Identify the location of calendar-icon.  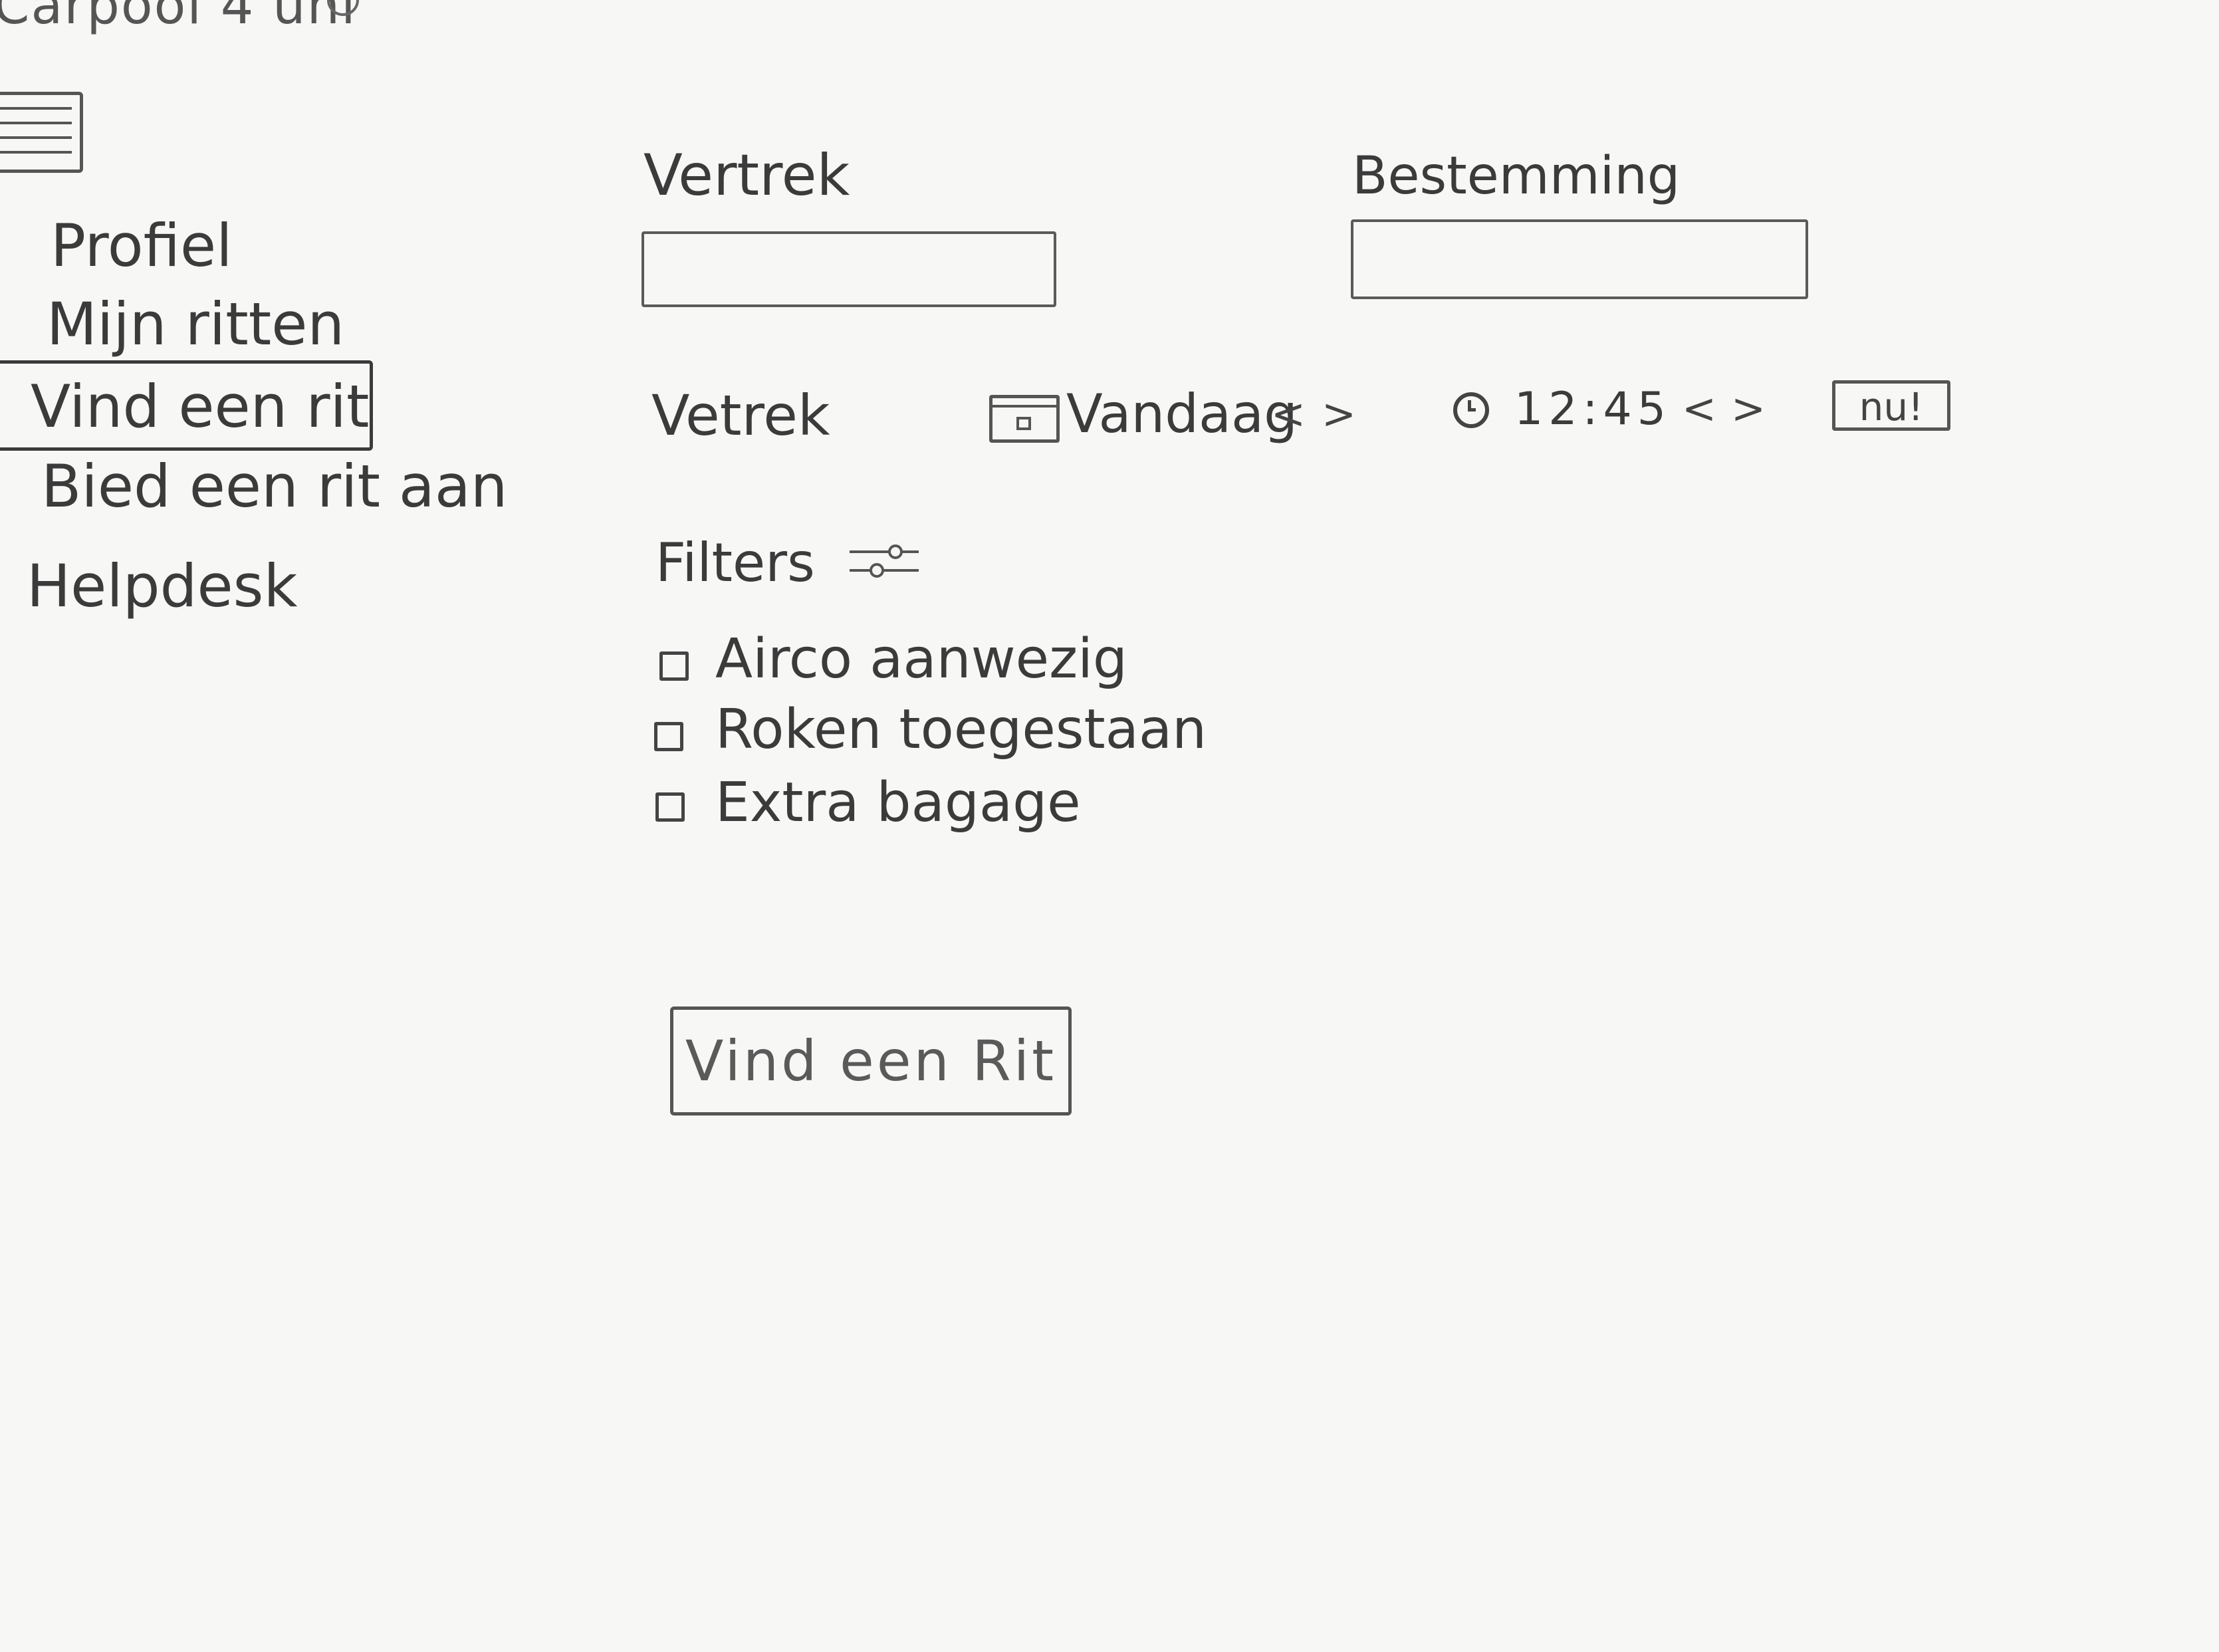
(1024, 419).